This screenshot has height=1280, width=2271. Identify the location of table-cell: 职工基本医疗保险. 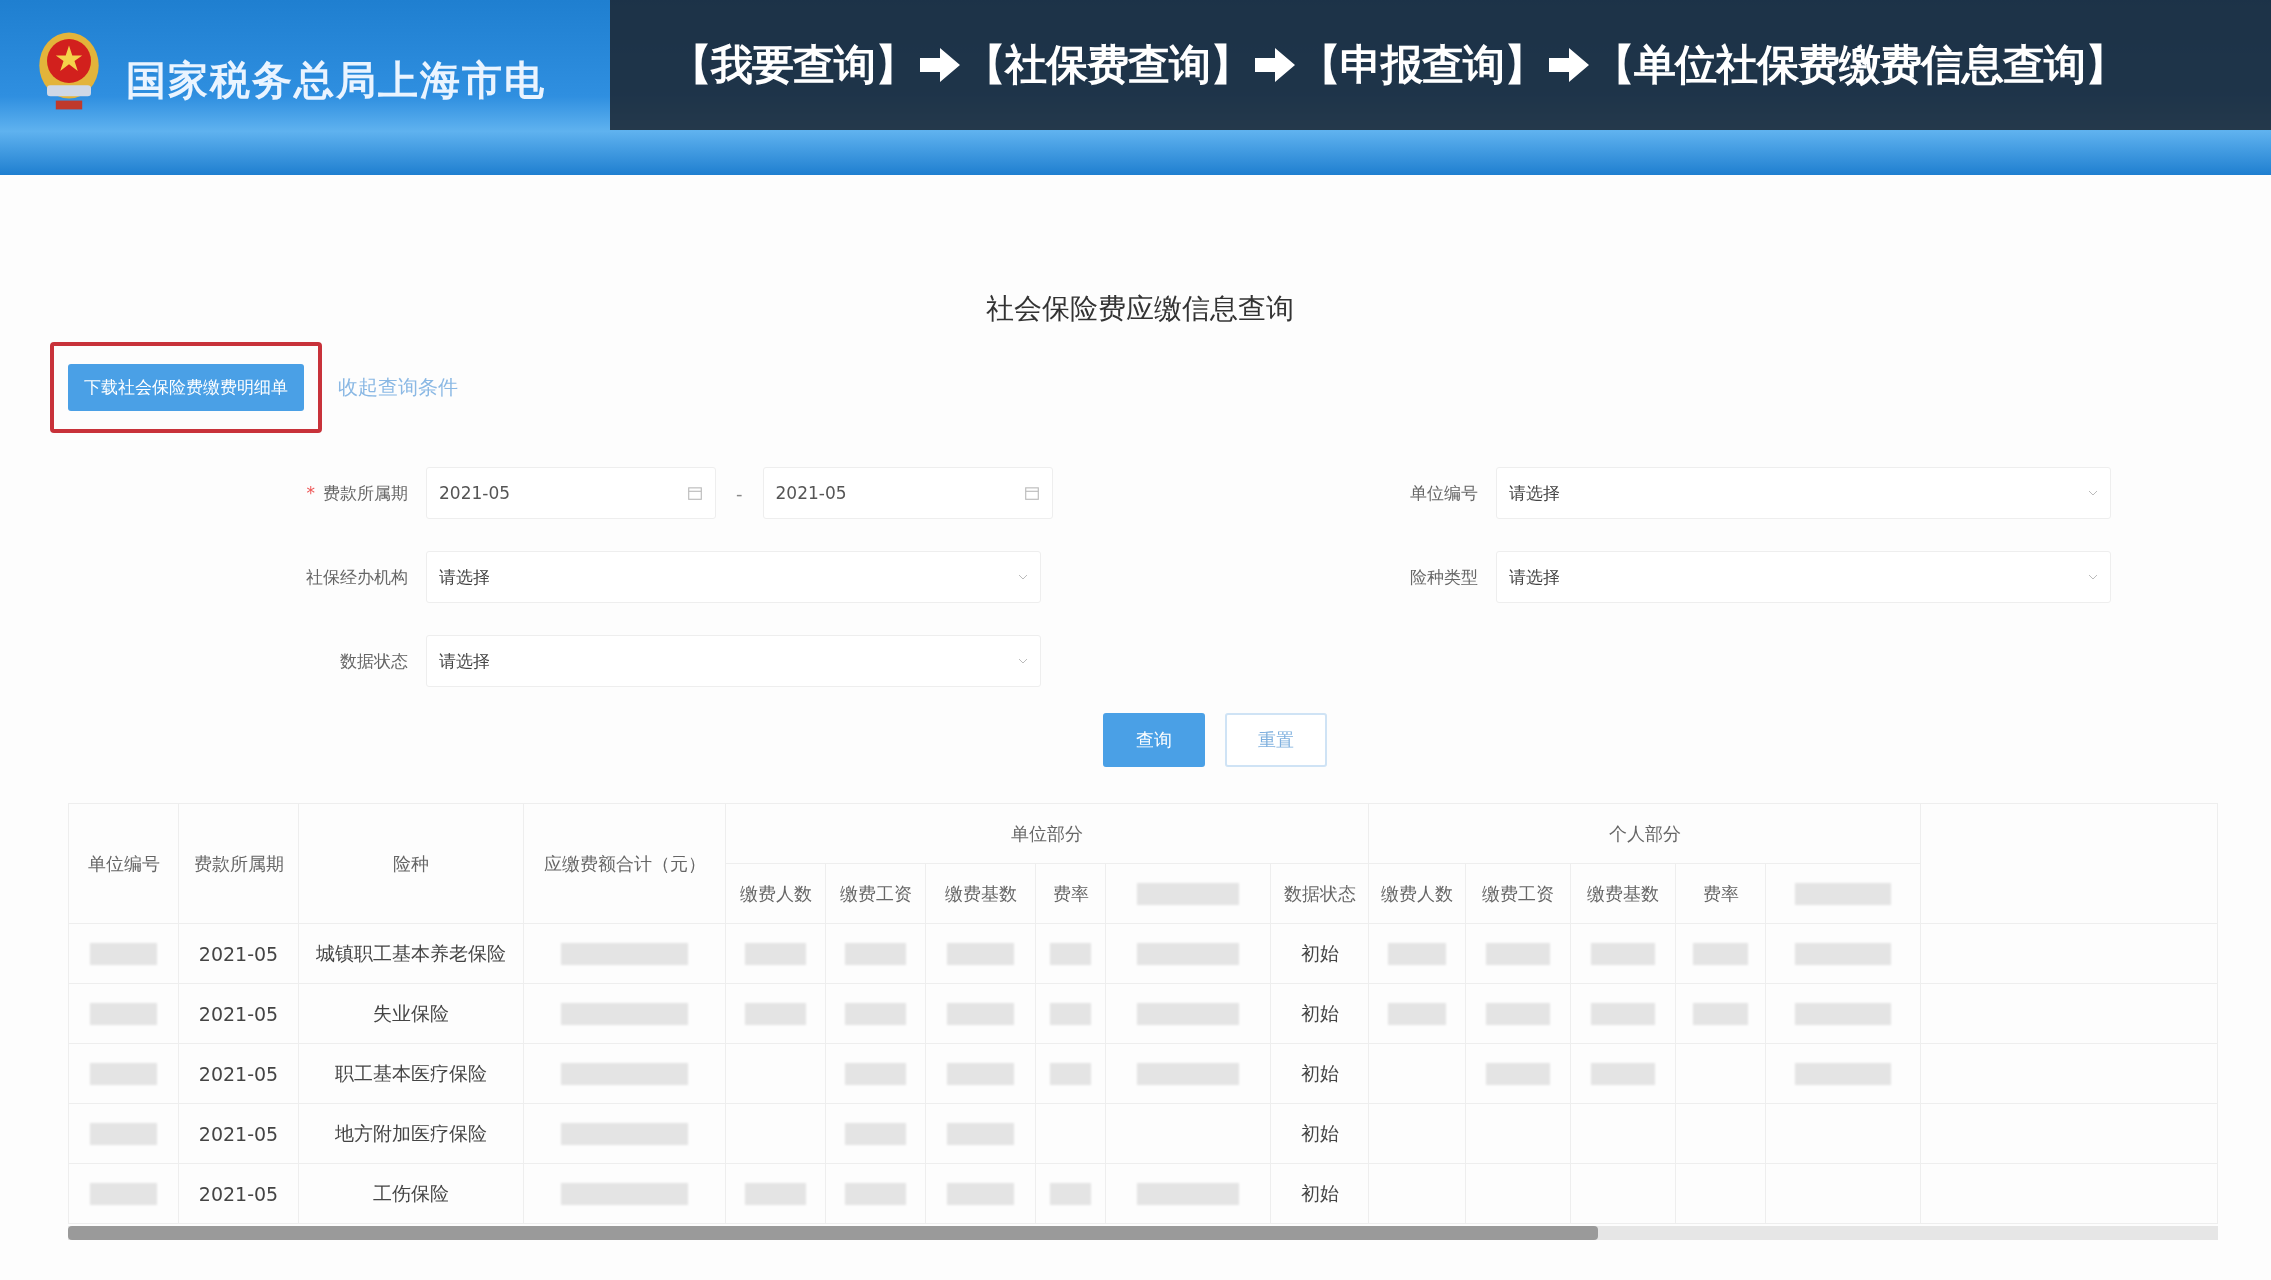
(411, 1072).